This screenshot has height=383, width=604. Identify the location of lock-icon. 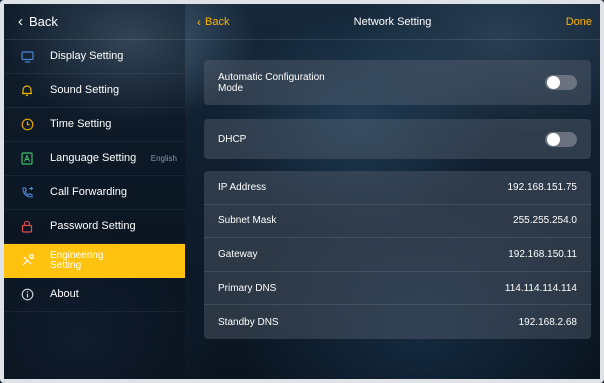
(27, 227).